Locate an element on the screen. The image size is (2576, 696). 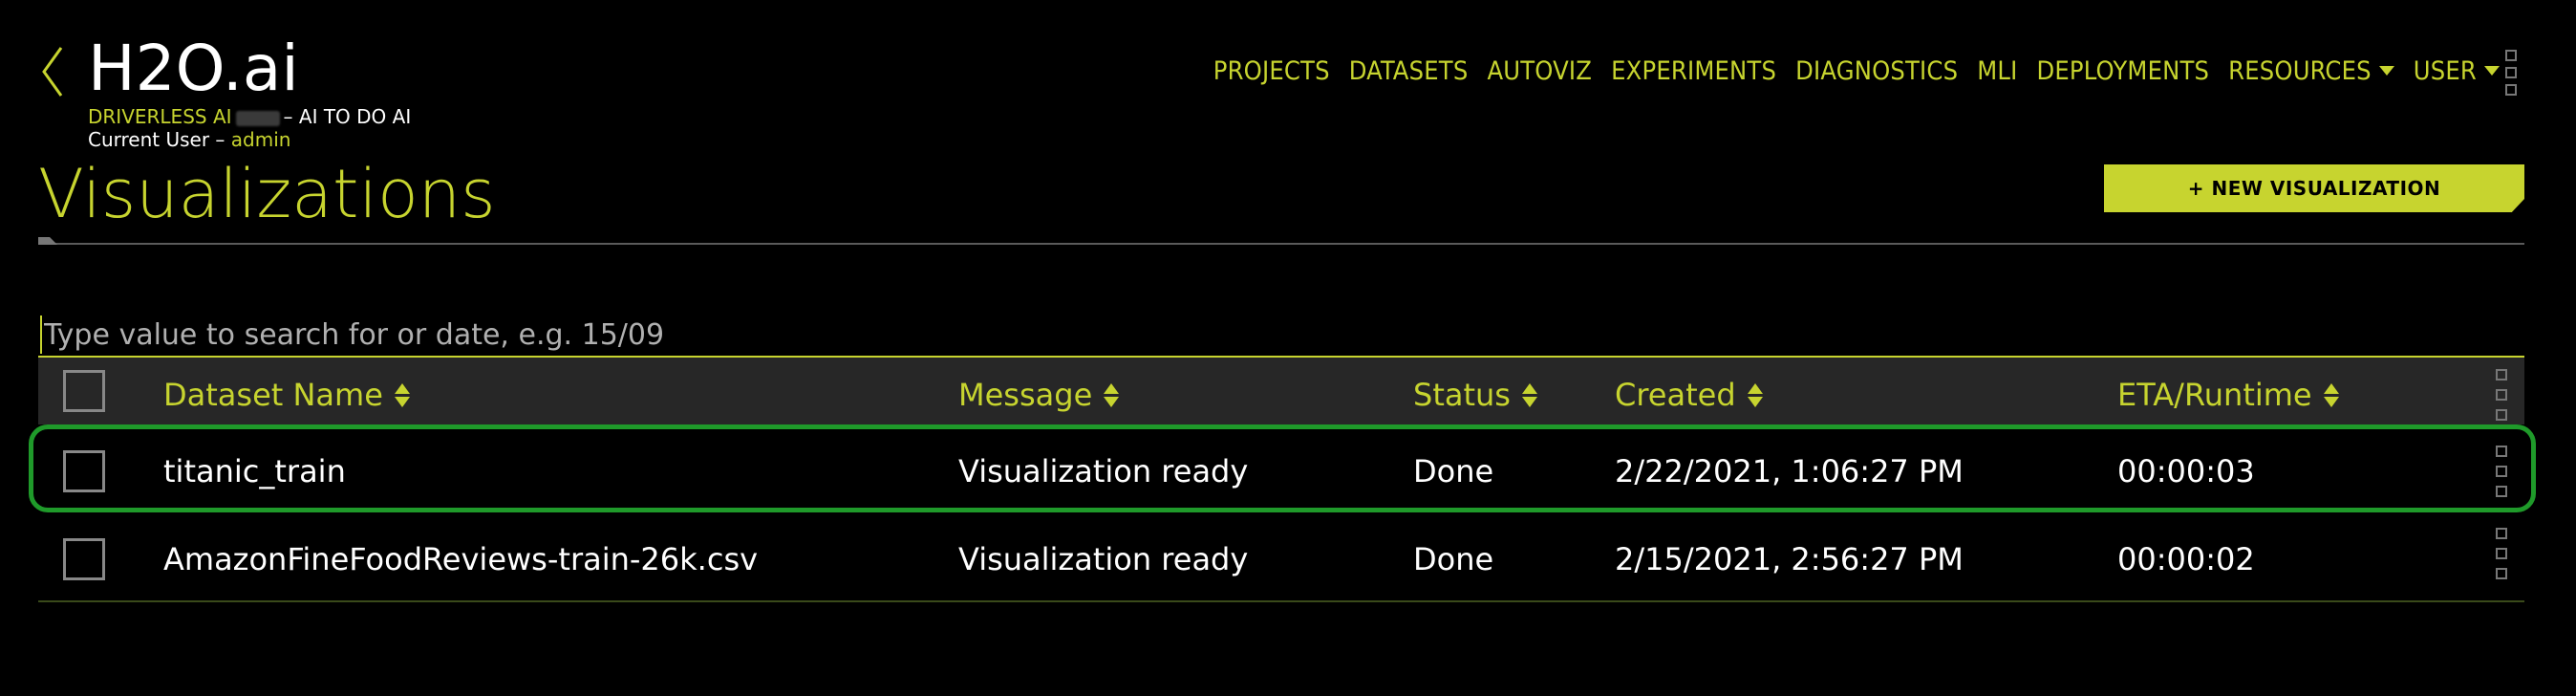
title-divider is located at coordinates (1281, 244).